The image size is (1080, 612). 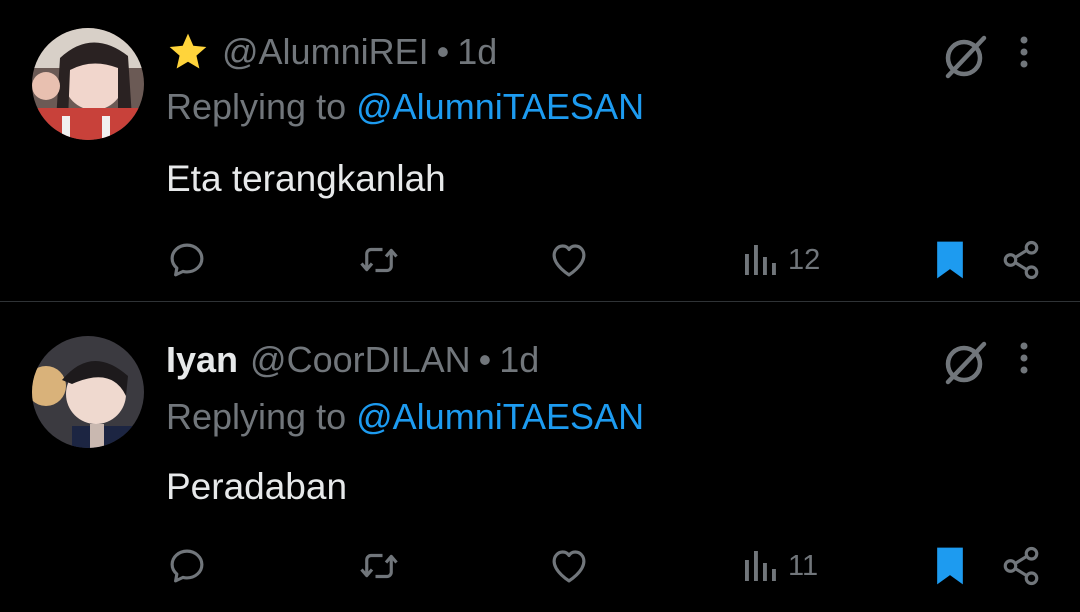 I want to click on views-button: 11, so click(x=780, y=566).